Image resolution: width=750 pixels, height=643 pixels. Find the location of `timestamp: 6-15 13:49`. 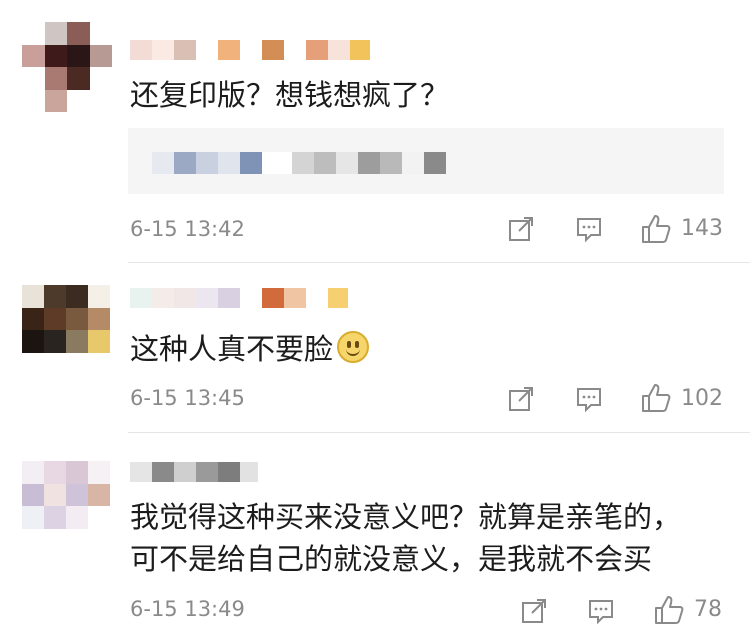

timestamp: 6-15 13:49 is located at coordinates (187, 609).